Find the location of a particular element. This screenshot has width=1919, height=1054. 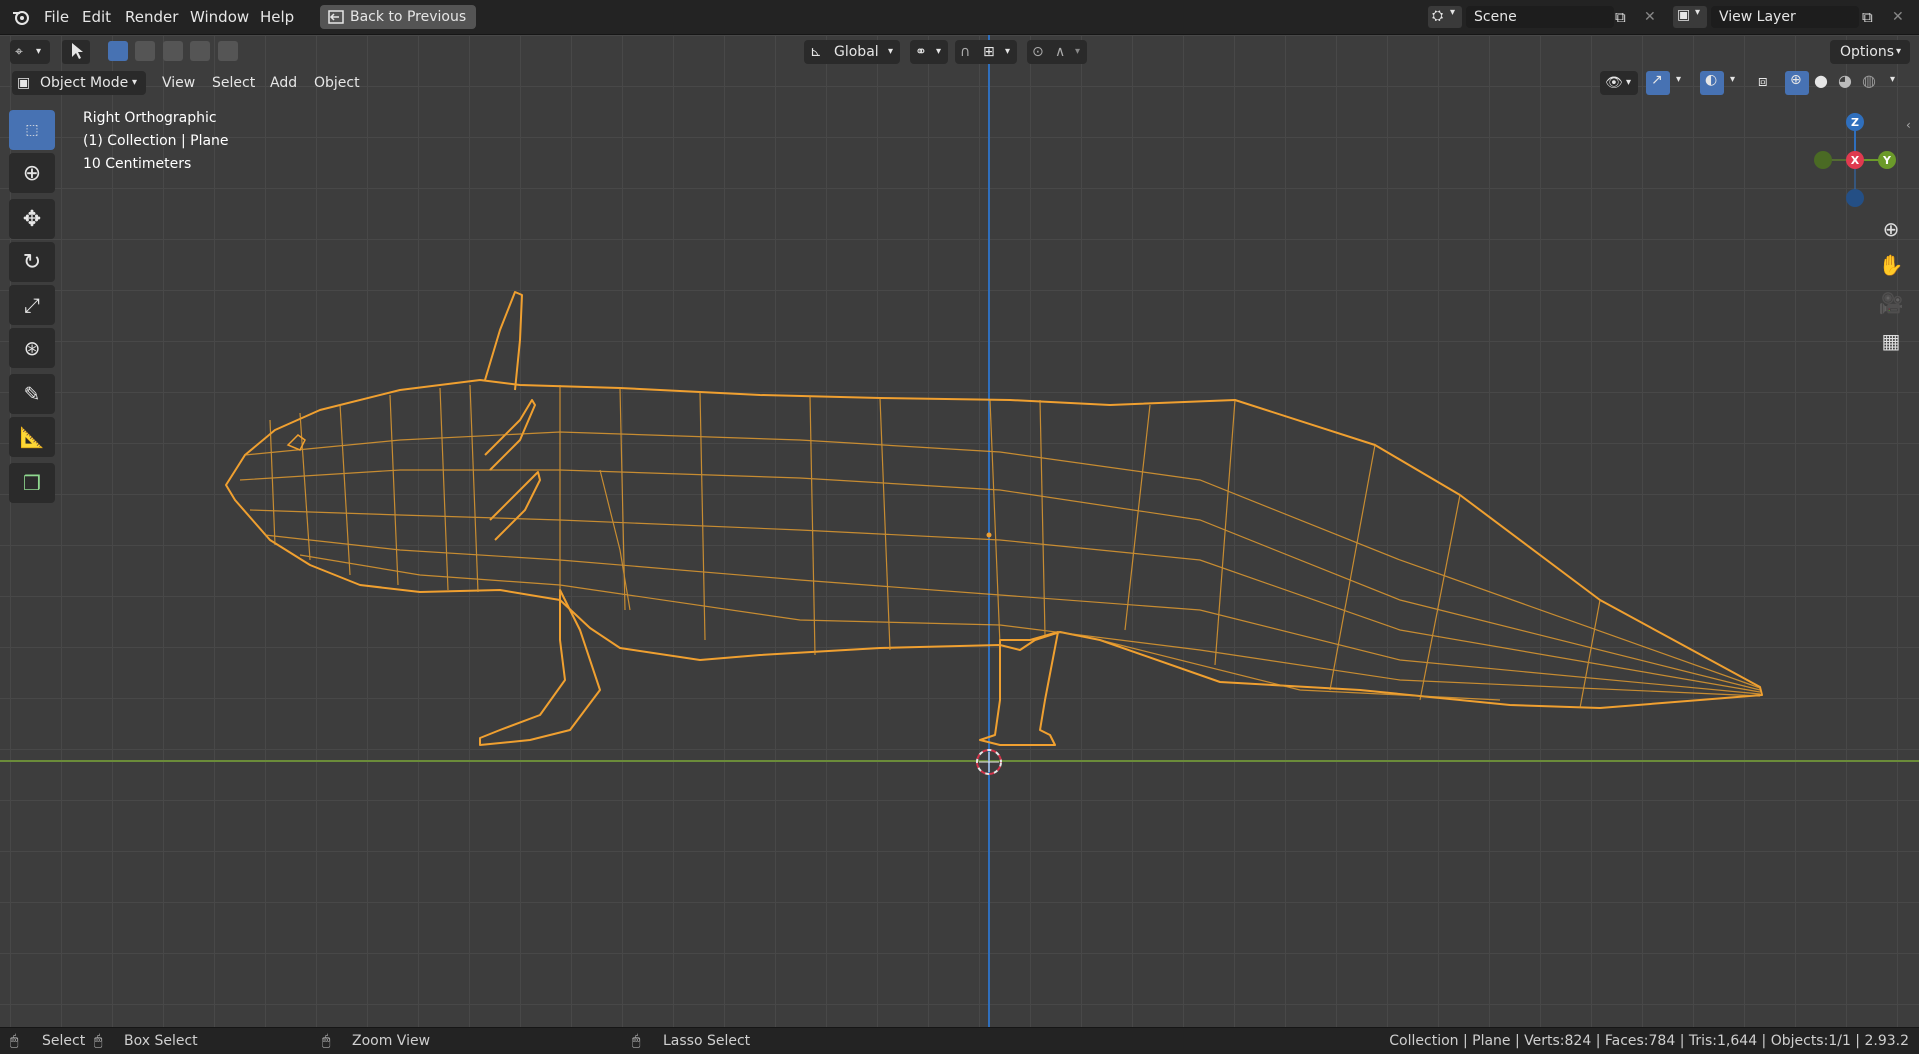

mesh-front-leg is located at coordinates (540, 667).